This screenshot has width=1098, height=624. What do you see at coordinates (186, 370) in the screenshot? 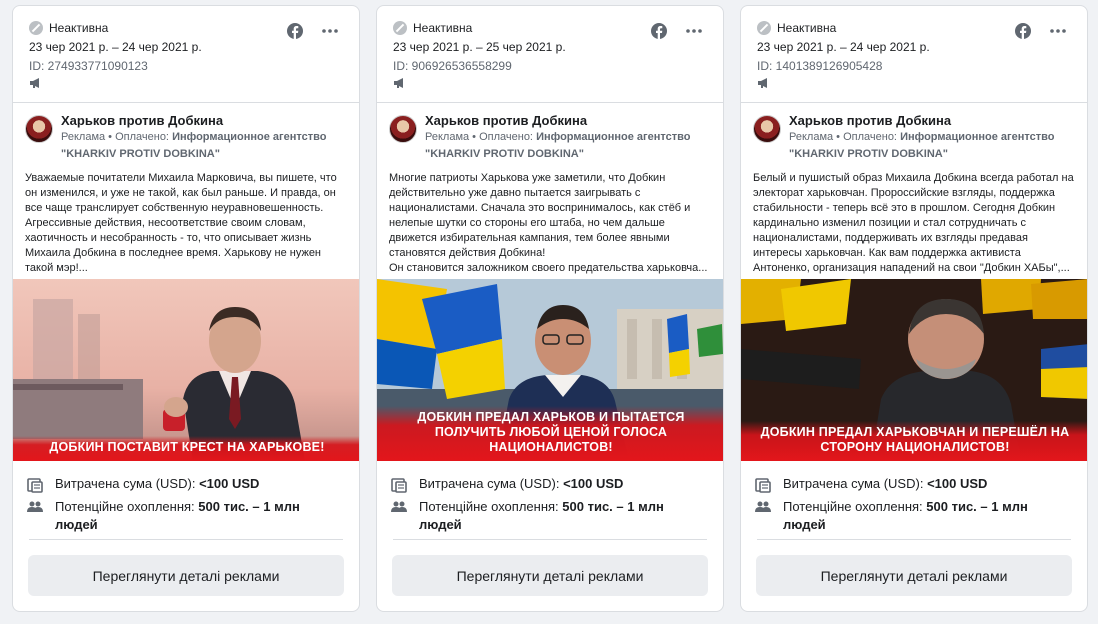
I see `ad-creative-image: Добкин поставит крест на Харькове!` at bounding box center [186, 370].